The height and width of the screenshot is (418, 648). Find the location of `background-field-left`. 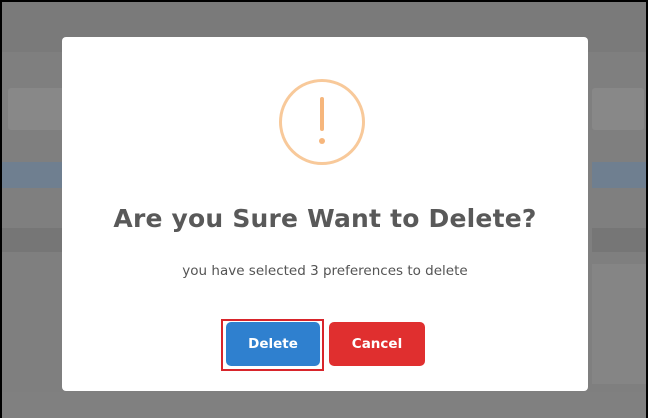

background-field-left is located at coordinates (38, 109).